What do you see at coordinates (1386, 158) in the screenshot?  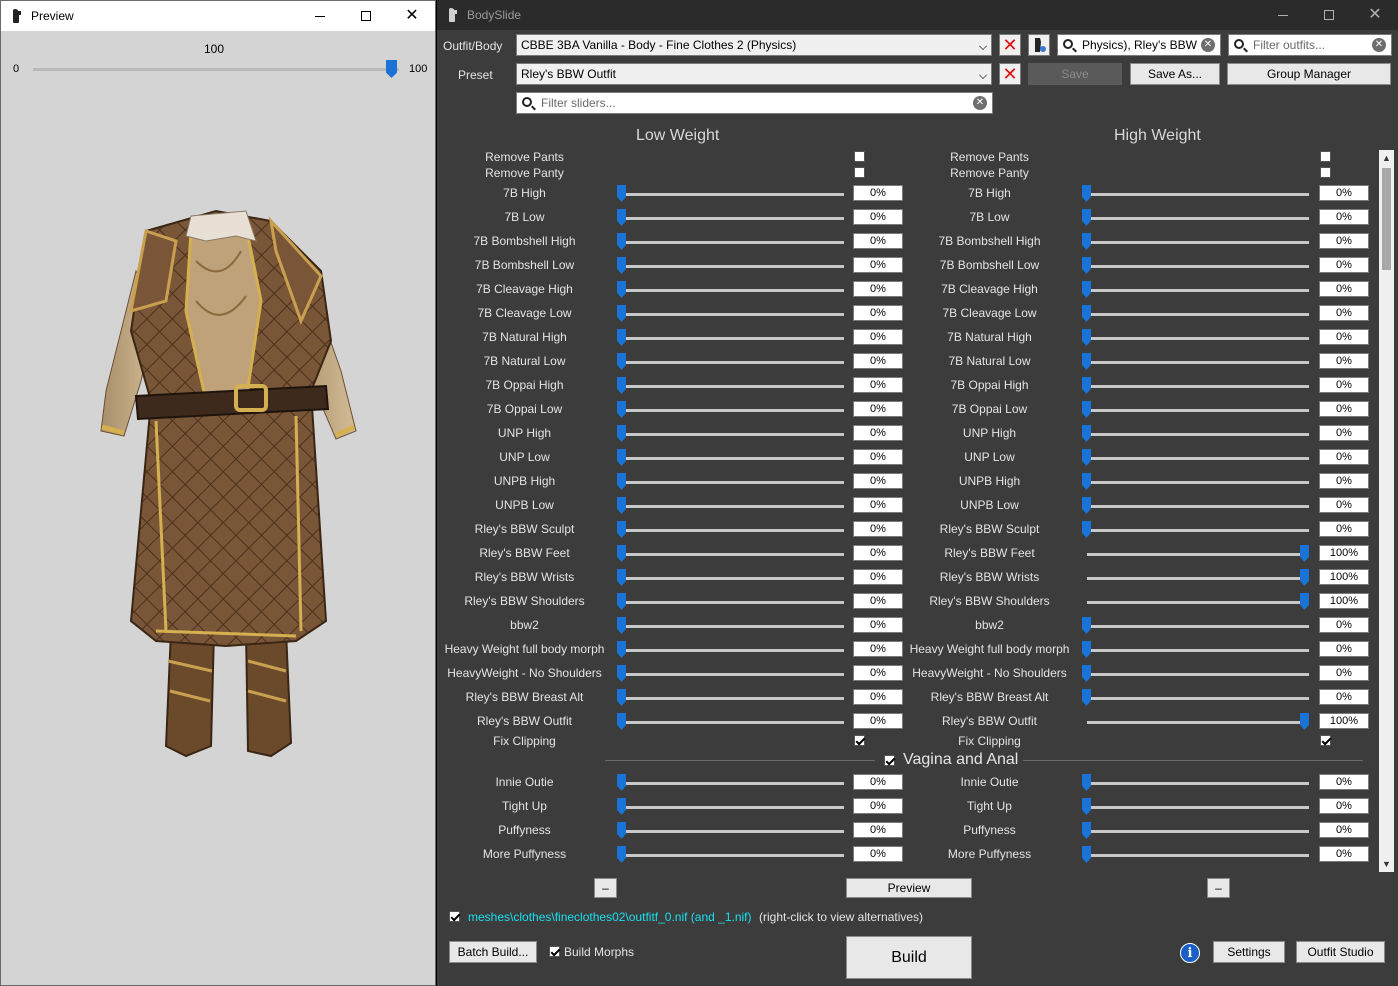 I see `scroll-up-icon: ▲` at bounding box center [1386, 158].